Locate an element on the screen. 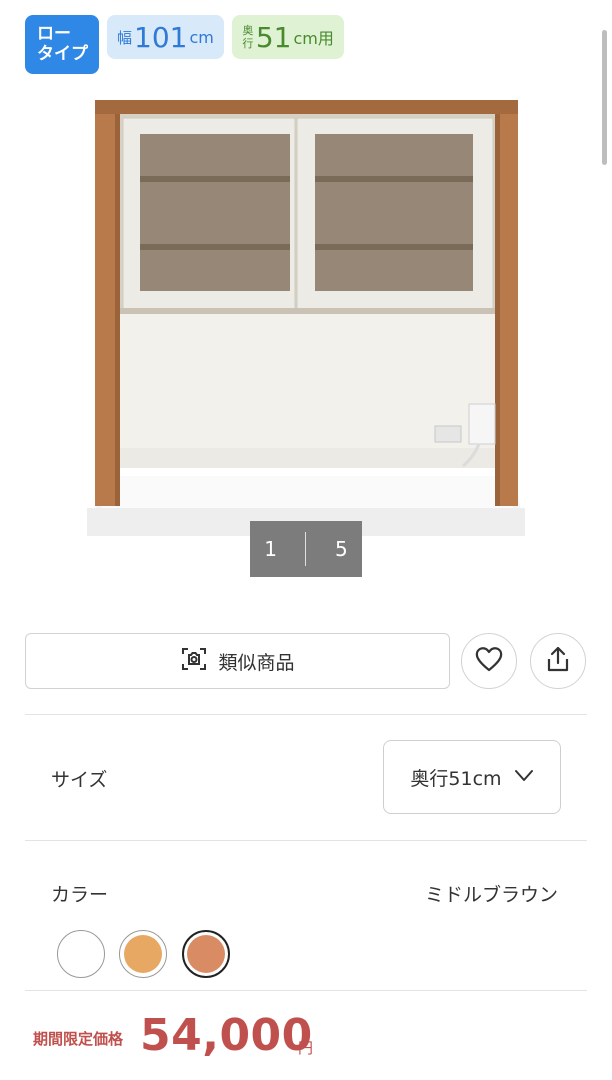 This screenshot has width=612, height=1080. image-counter: 1 5 is located at coordinates (306, 549).